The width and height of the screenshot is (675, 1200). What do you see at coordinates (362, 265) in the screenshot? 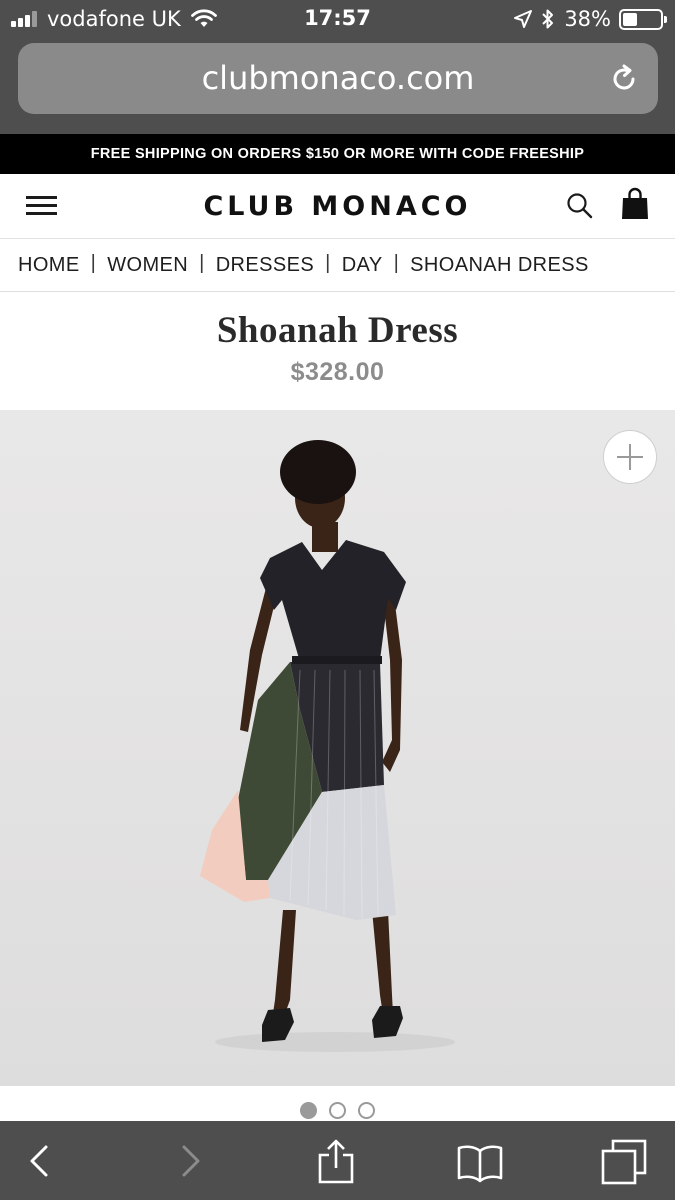
I see `breadcrumb-day: DAY` at bounding box center [362, 265].